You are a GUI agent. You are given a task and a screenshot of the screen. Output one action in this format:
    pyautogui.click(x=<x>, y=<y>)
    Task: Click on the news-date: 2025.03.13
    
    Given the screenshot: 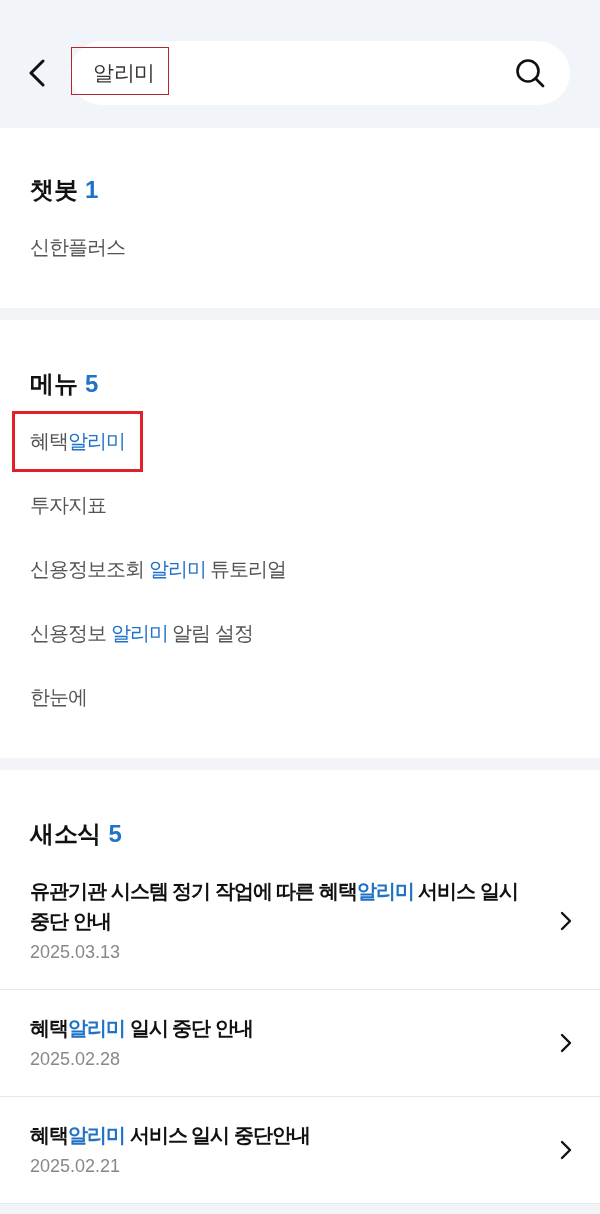 What is the action you would take?
    pyautogui.click(x=76, y=952)
    